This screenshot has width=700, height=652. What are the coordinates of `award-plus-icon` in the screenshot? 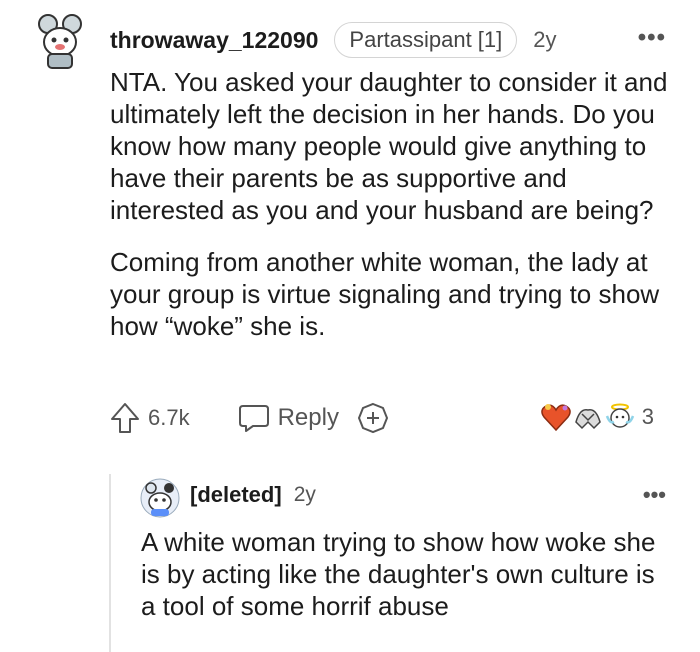 It's located at (373, 418).